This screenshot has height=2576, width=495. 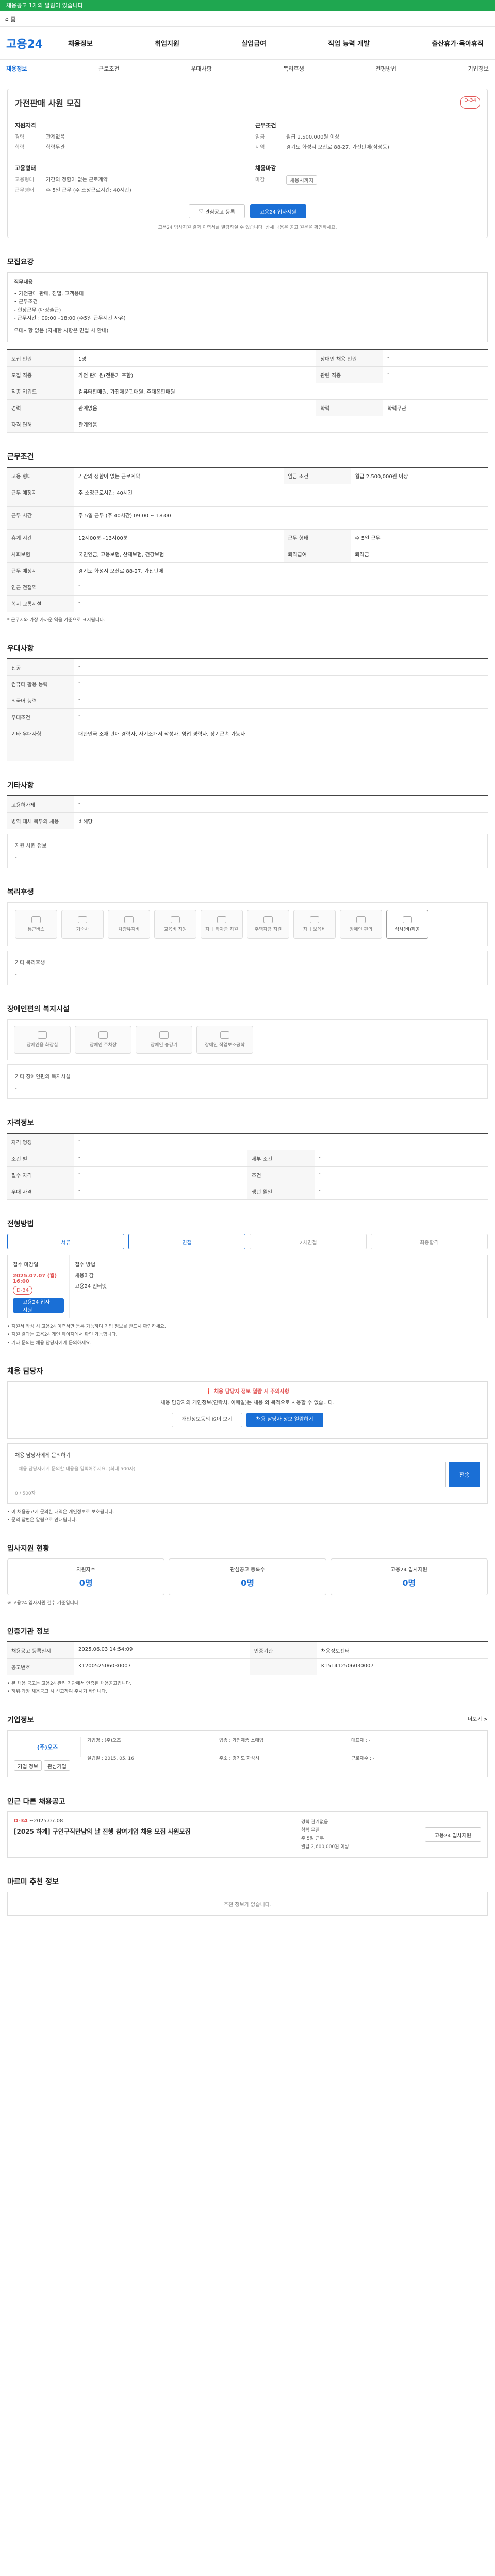 I want to click on menu-item: 채용정보, so click(x=80, y=43).